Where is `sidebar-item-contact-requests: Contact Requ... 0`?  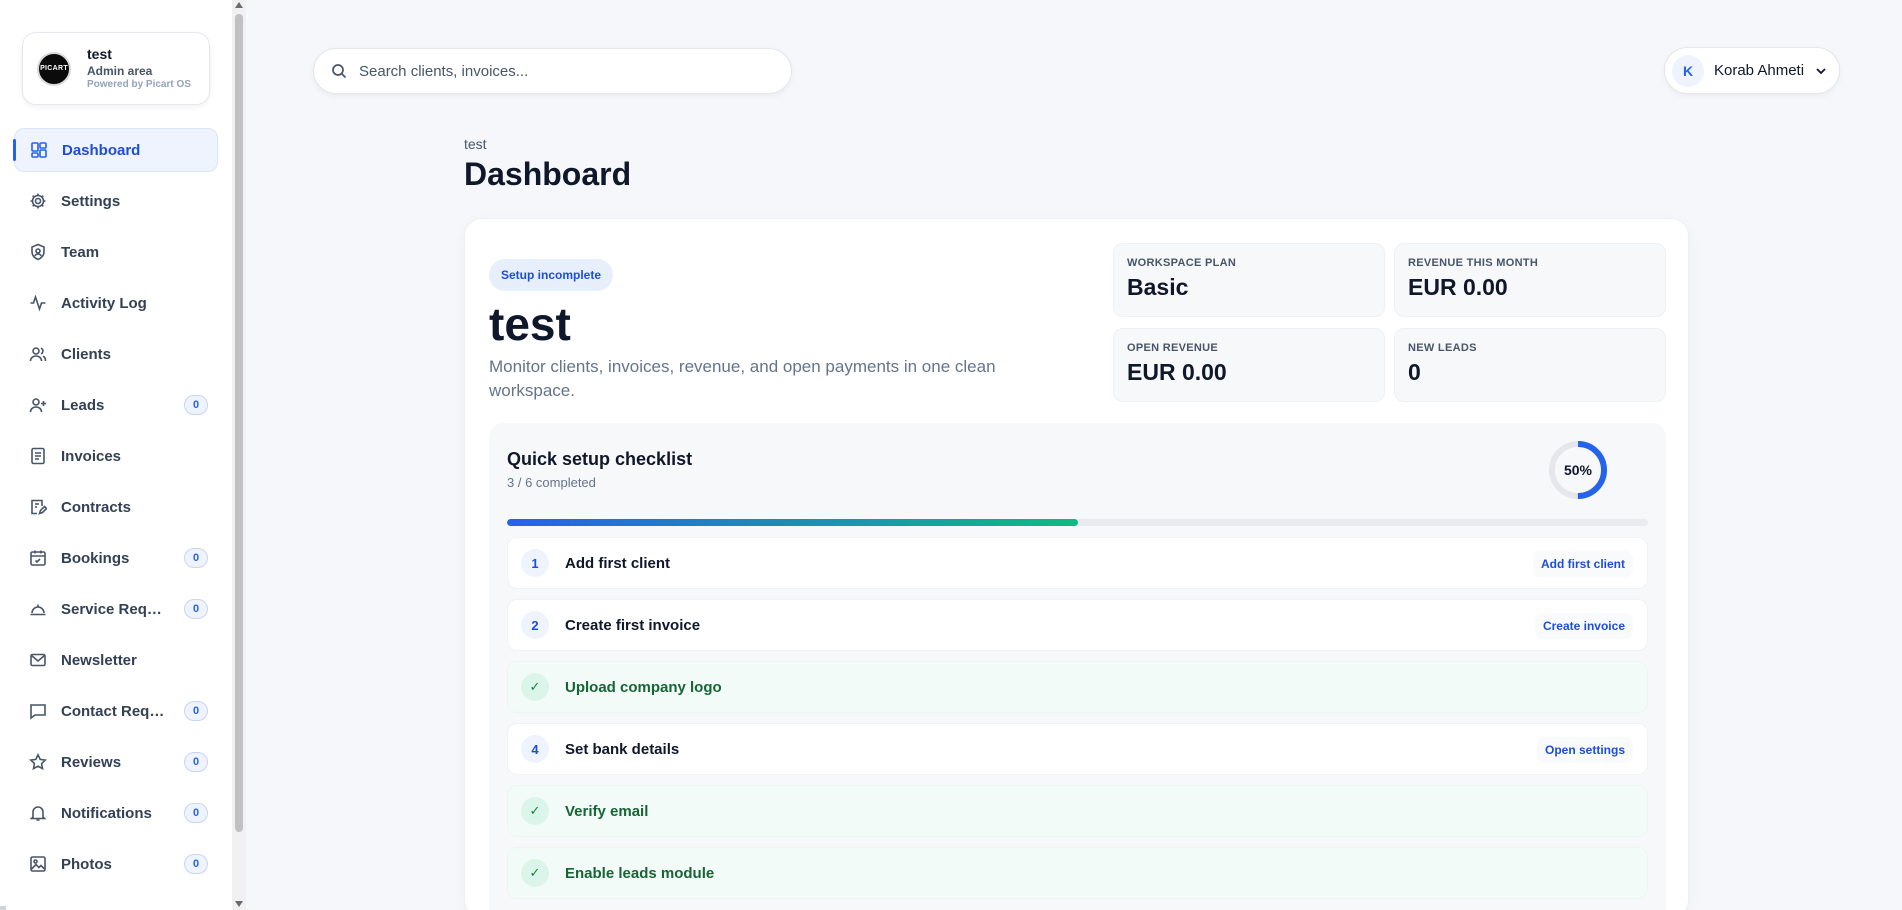
sidebar-item-contact-requests: Contact Requ... 0 is located at coordinates (116, 711).